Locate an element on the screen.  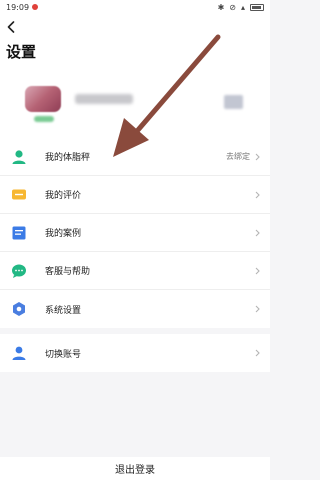
chat-bubble-icon is located at coordinates (19, 271).